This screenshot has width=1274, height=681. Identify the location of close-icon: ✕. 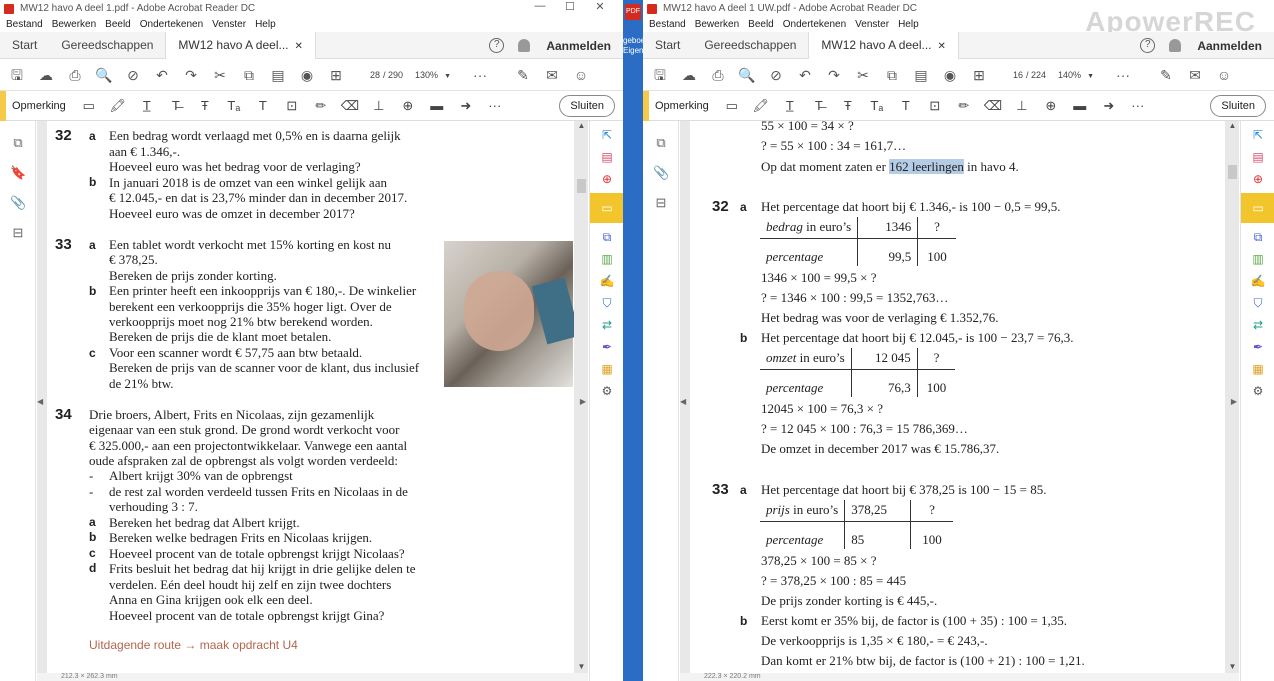
(600, 6).